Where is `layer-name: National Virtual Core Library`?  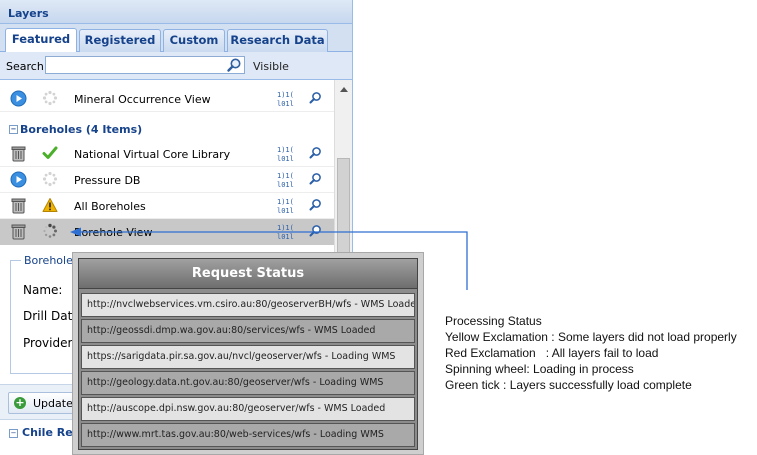
layer-name: National Virtual Core Library is located at coordinates (152, 154).